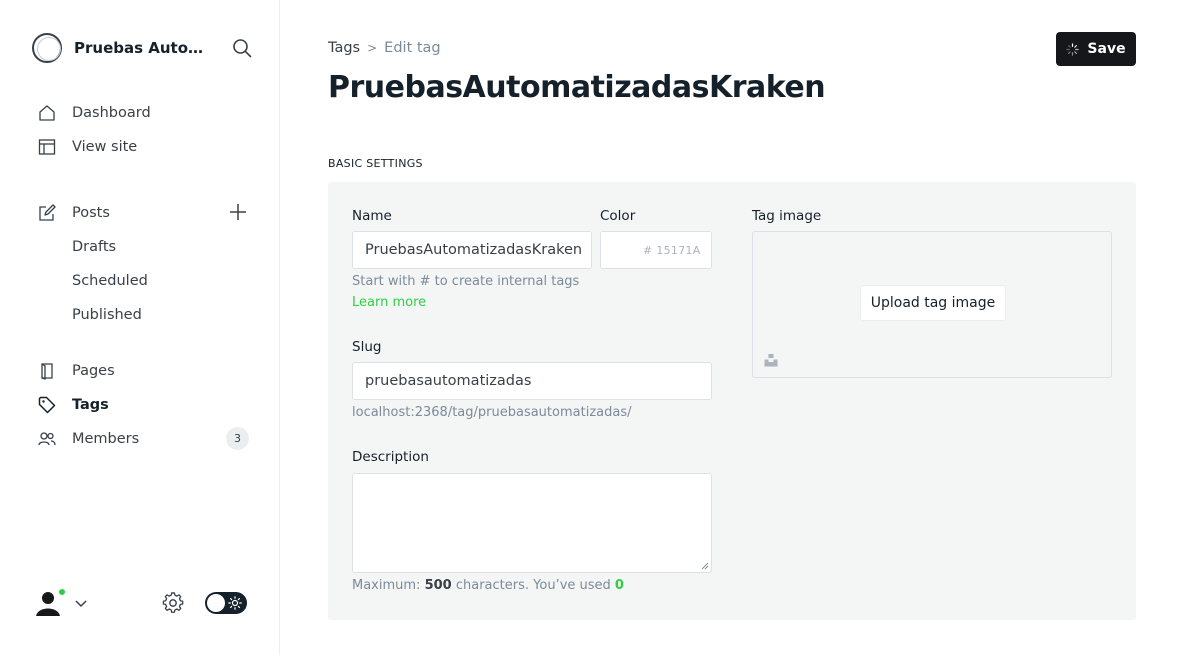 Image resolution: width=1184 pixels, height=655 pixels. I want to click on nav-scheduled-label: Scheduled, so click(110, 281).